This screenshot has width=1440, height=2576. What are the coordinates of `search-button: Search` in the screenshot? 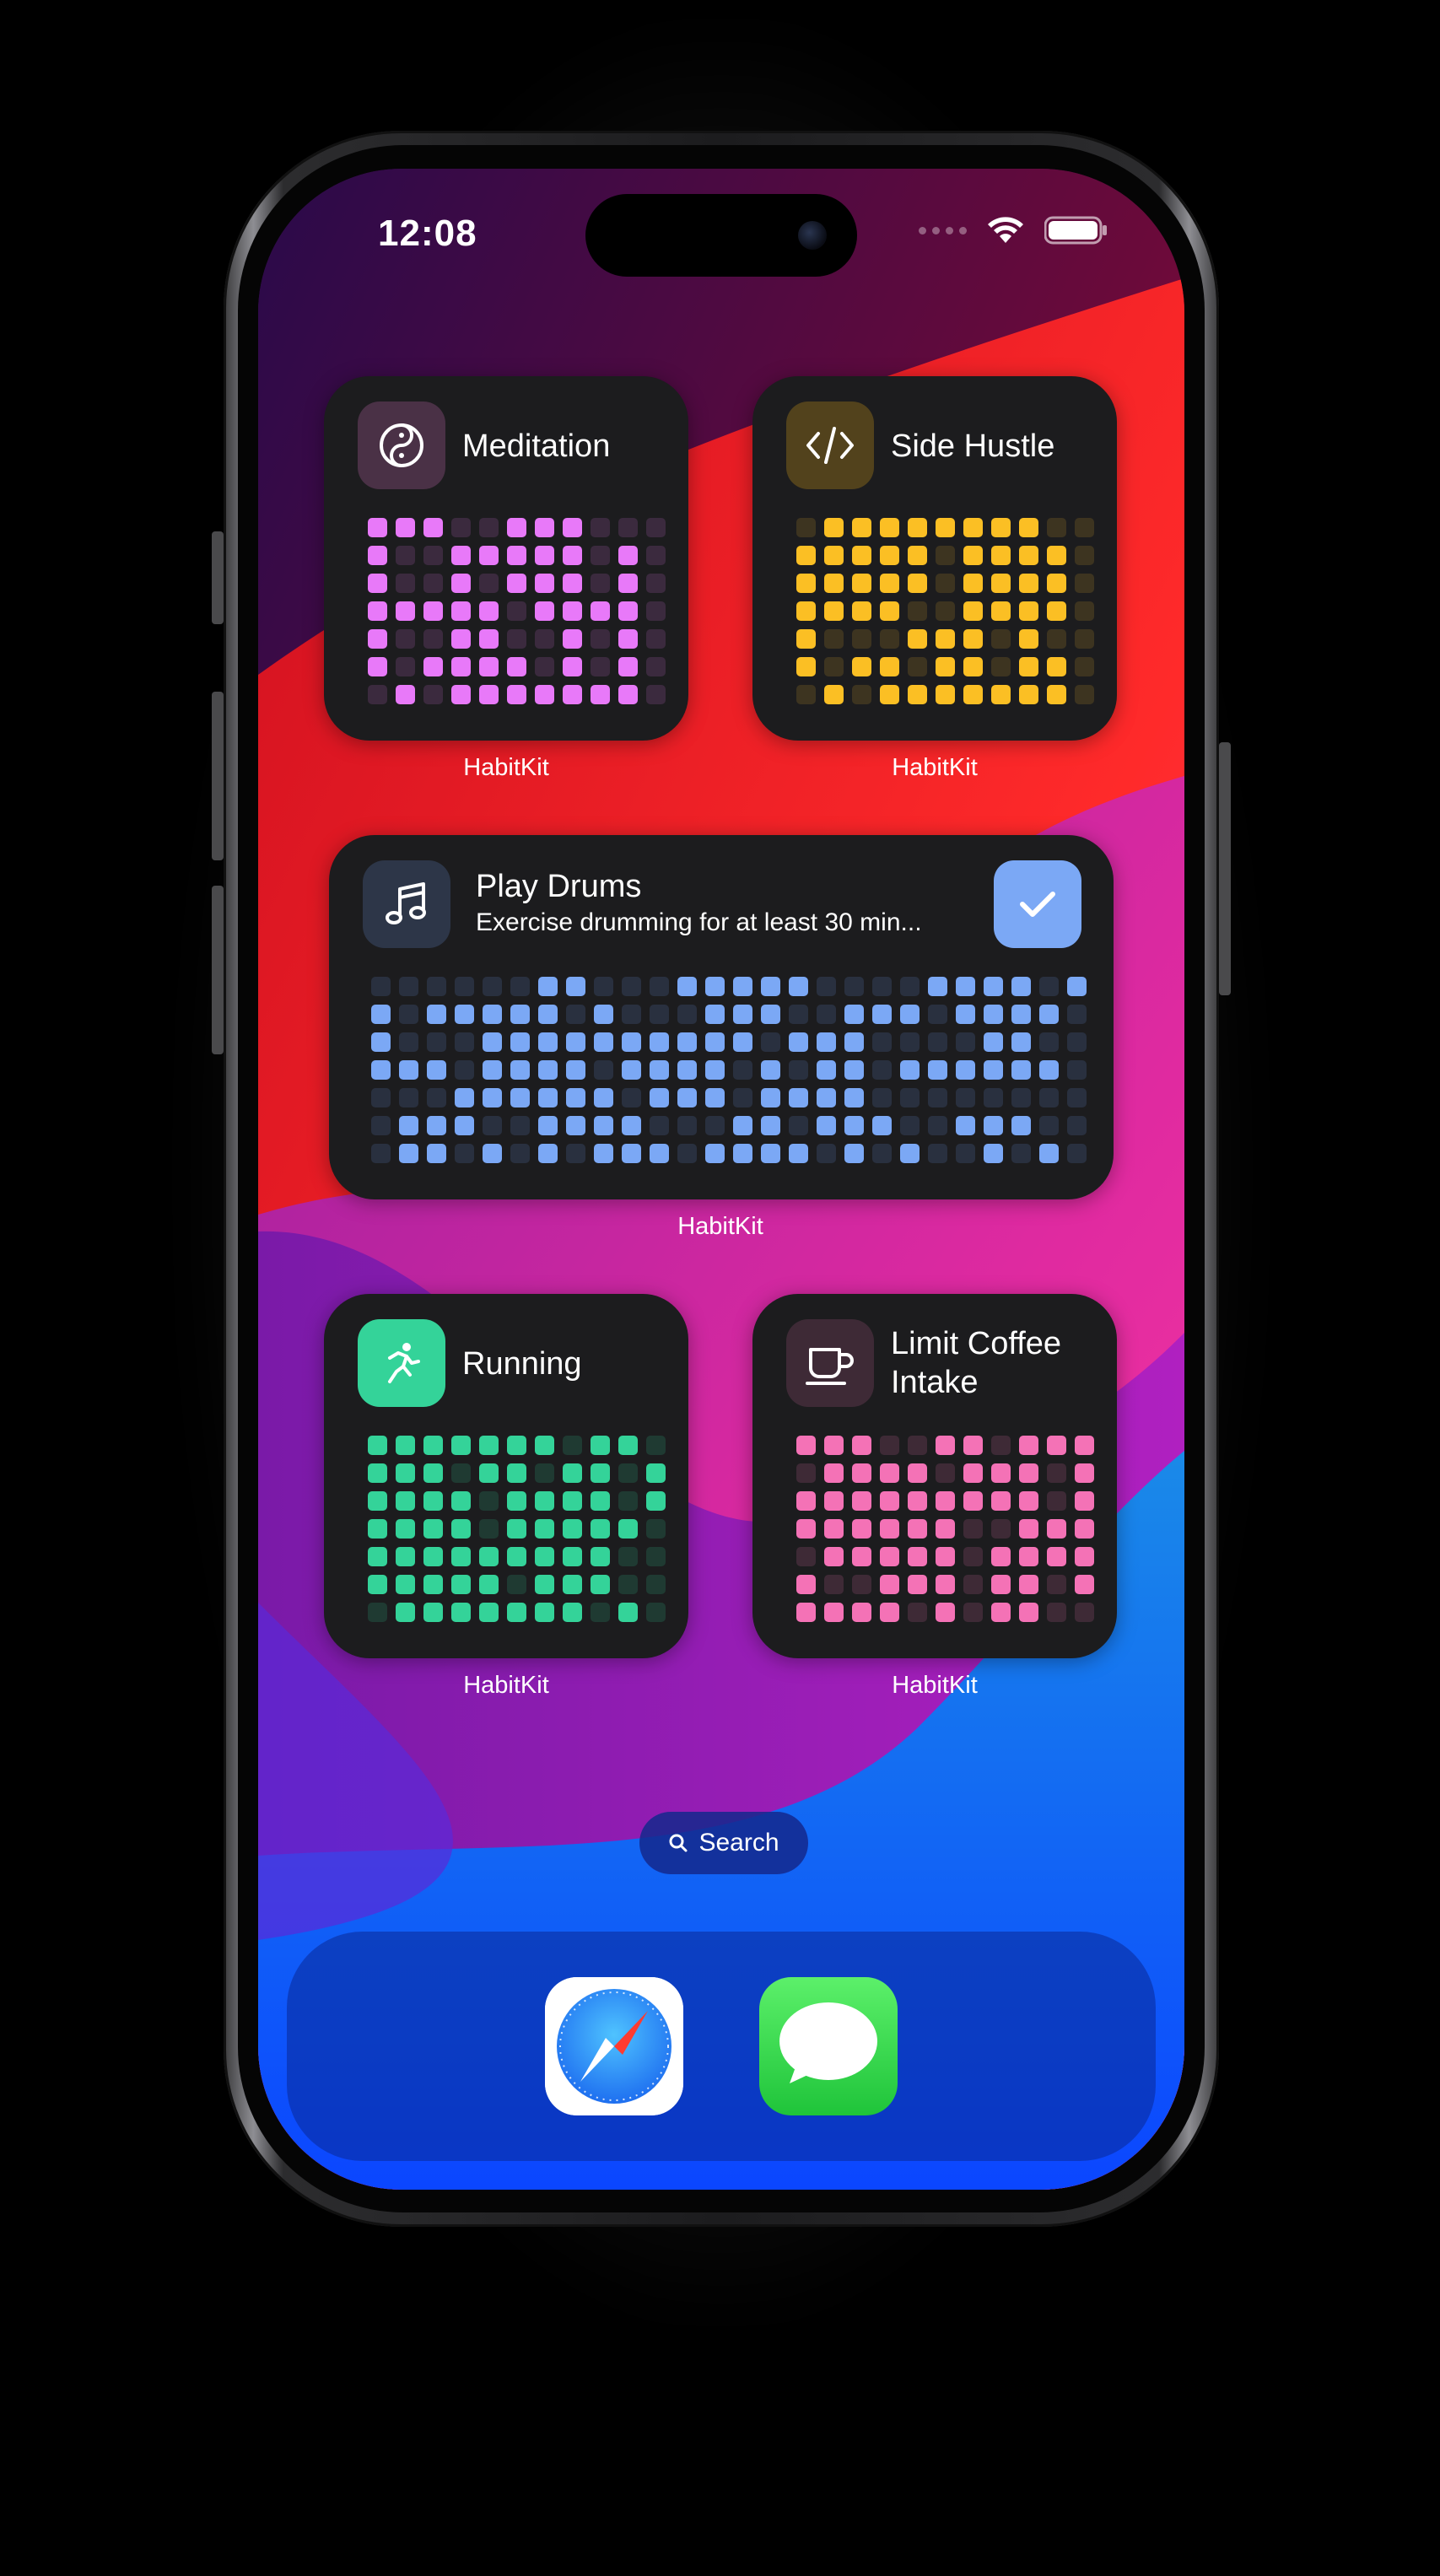 It's located at (723, 1843).